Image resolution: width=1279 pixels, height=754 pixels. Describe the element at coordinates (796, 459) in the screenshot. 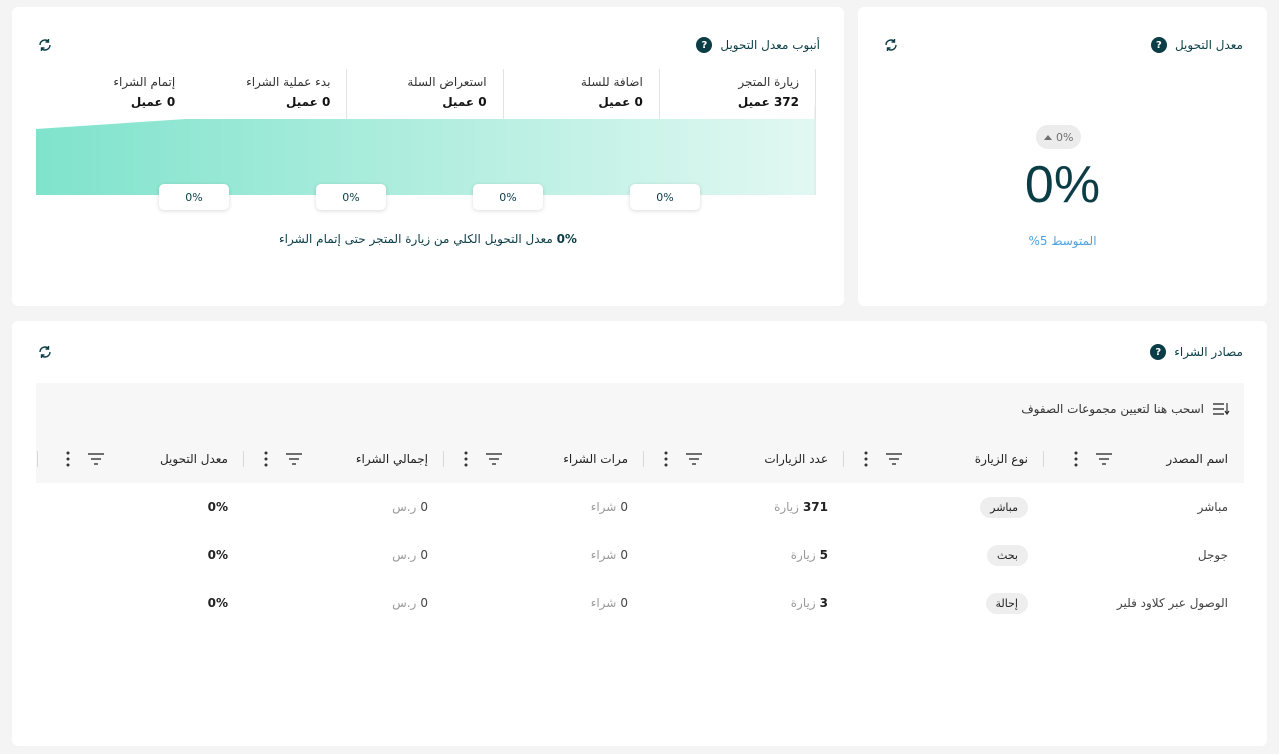

I see `column-label: عدد الزيارات` at that location.